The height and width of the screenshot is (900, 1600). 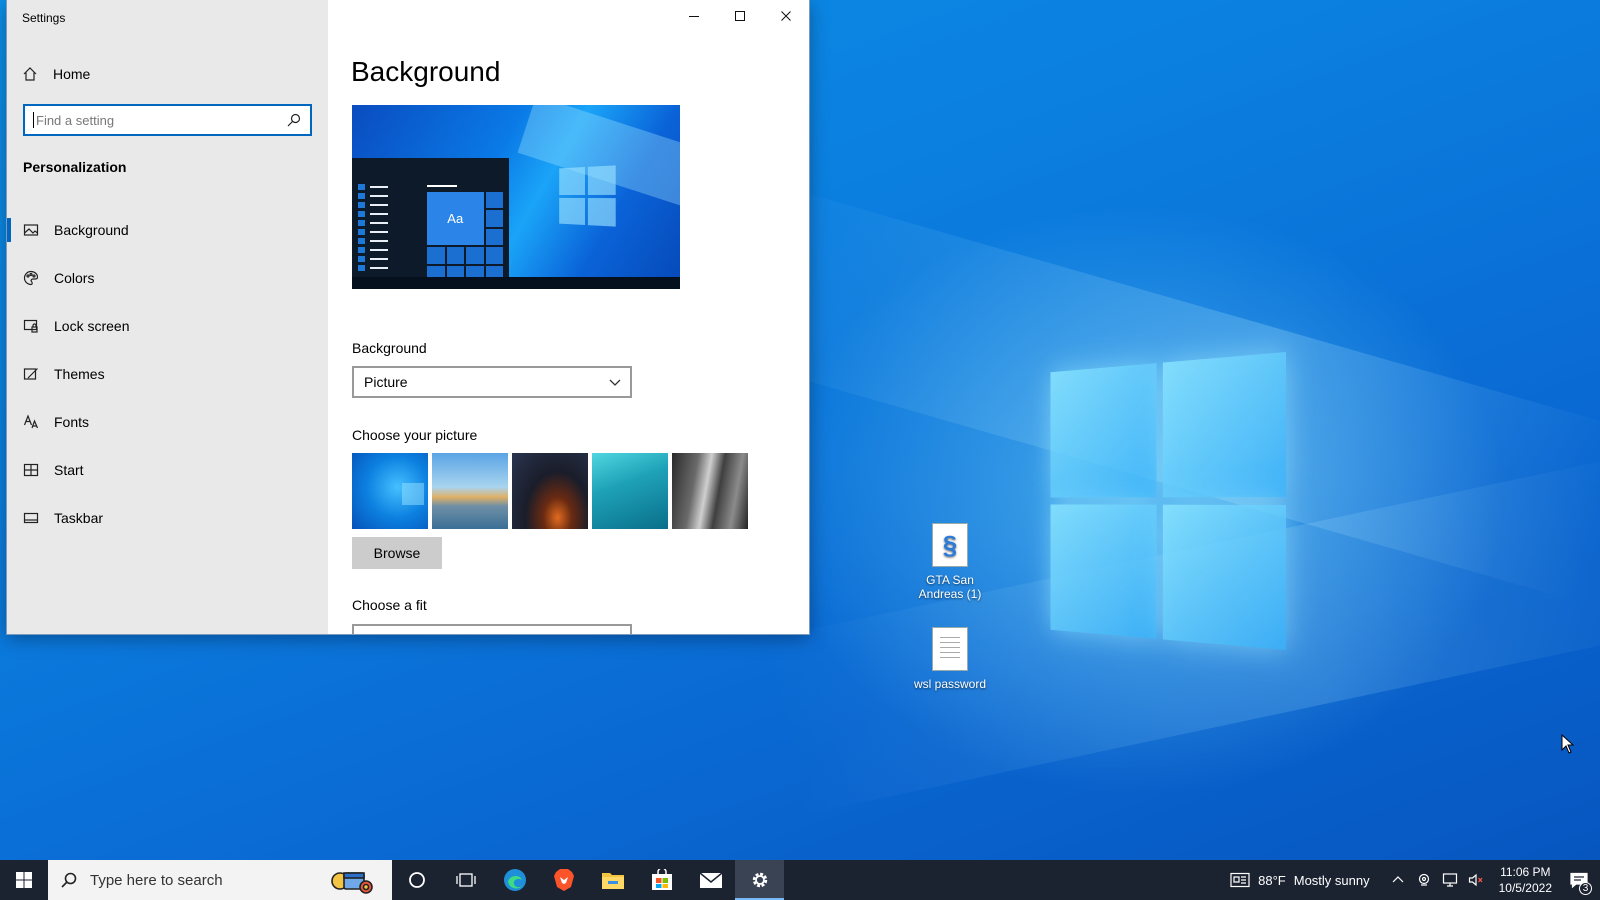 I want to click on background-label: Background, so click(x=389, y=348).